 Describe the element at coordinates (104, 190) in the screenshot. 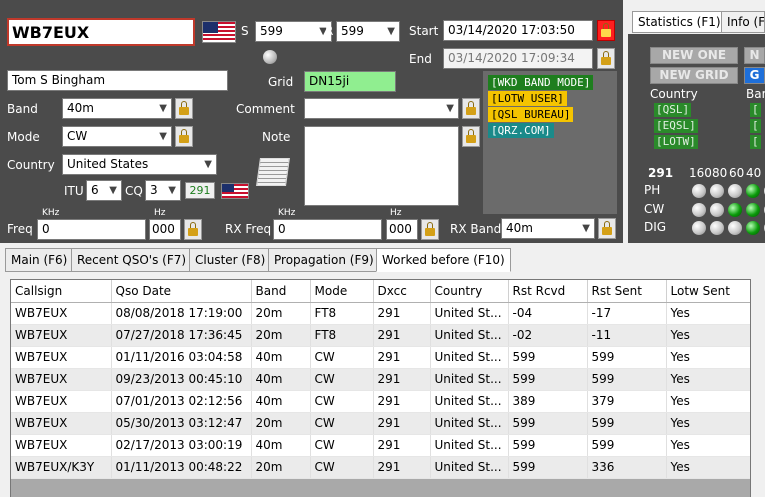

I see `itu-select: 6 ▼` at that location.